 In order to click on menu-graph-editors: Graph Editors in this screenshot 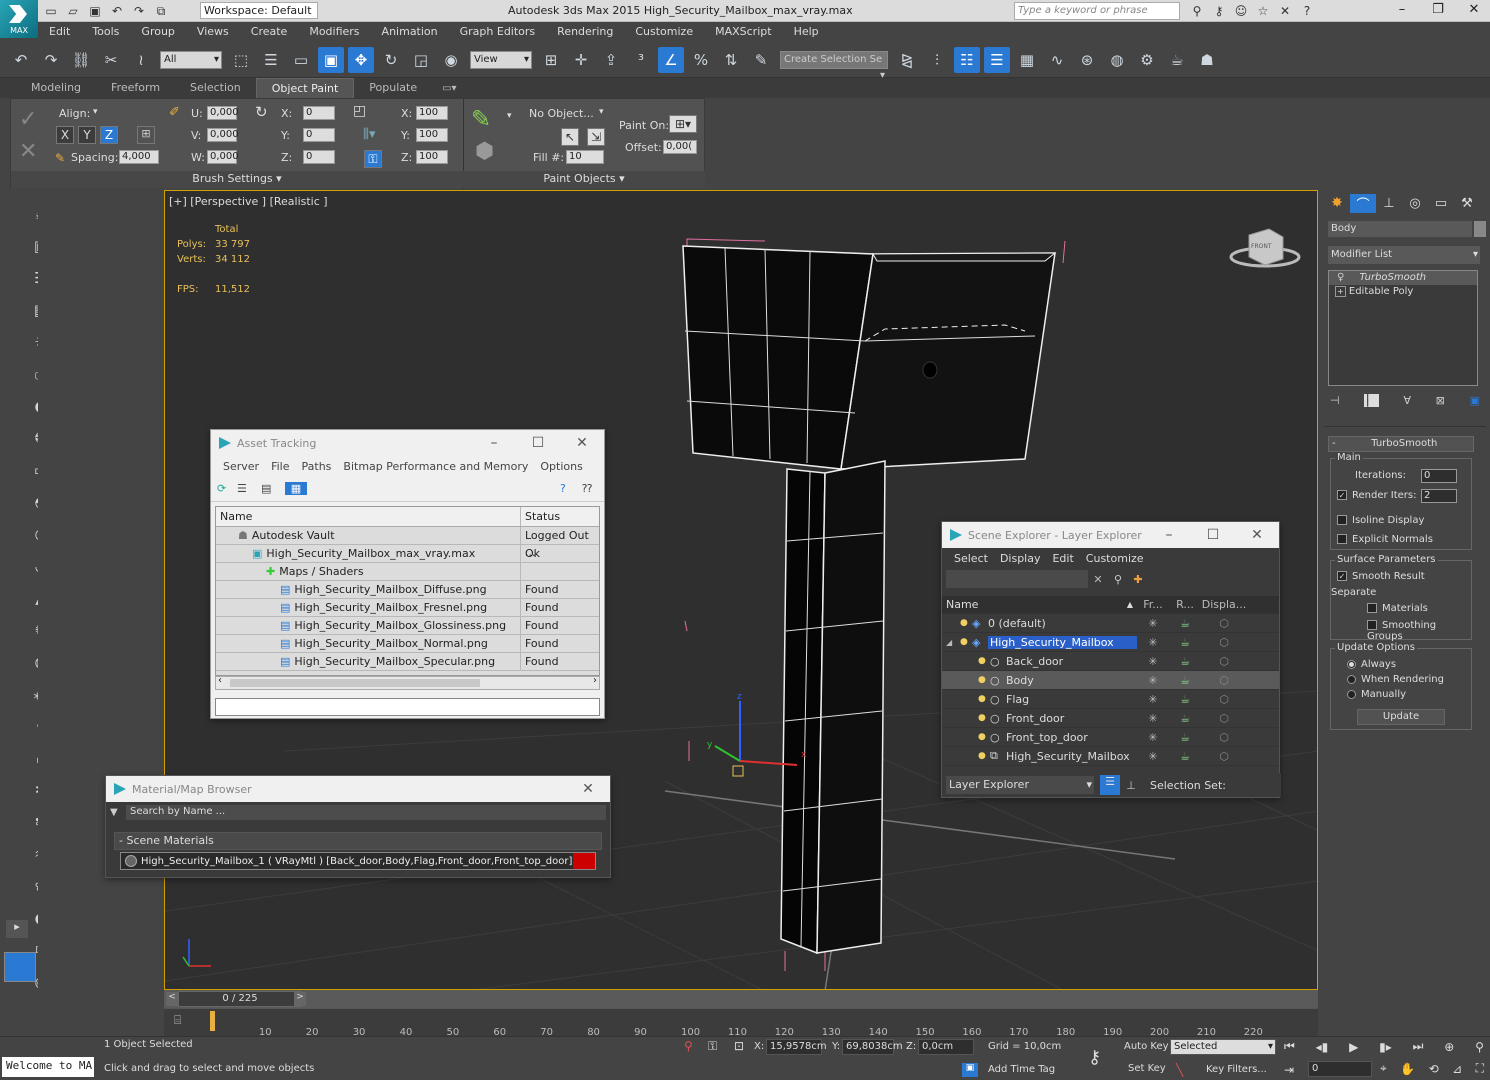, I will do `click(498, 32)`.